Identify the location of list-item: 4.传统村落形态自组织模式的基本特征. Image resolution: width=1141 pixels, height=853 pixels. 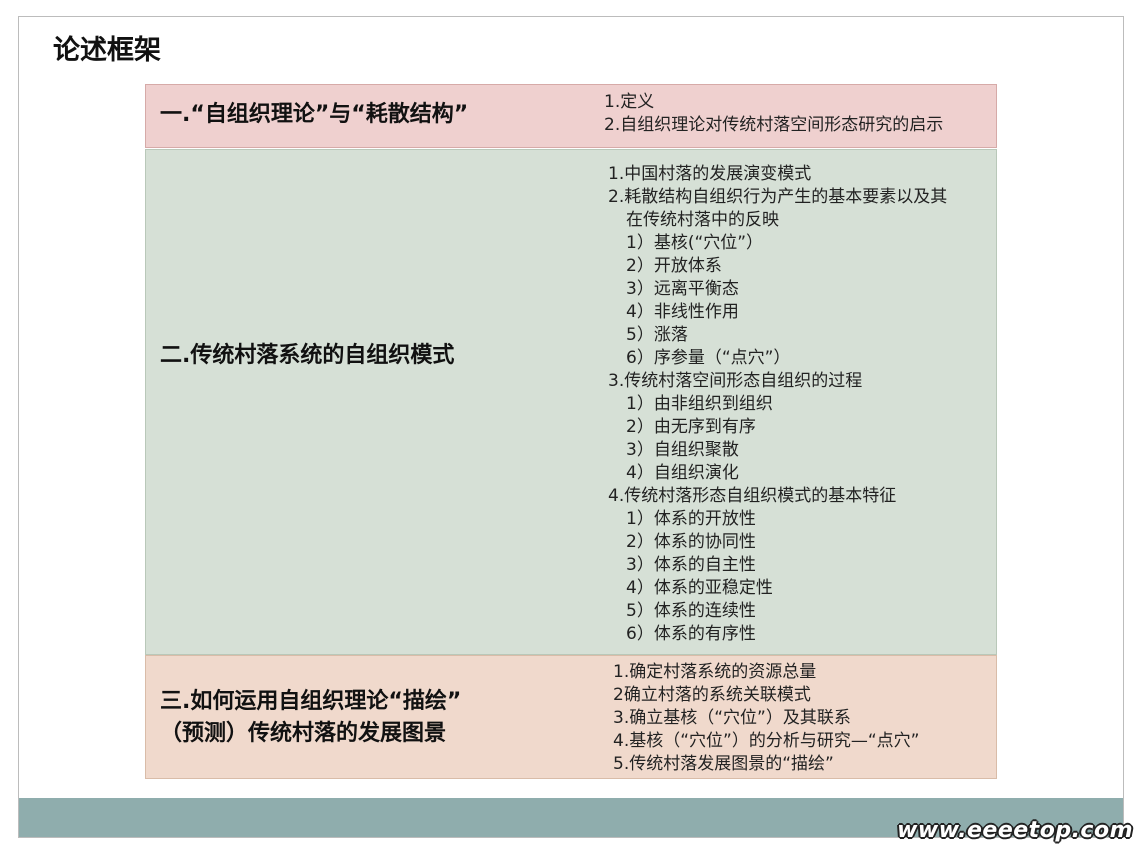
(752, 496).